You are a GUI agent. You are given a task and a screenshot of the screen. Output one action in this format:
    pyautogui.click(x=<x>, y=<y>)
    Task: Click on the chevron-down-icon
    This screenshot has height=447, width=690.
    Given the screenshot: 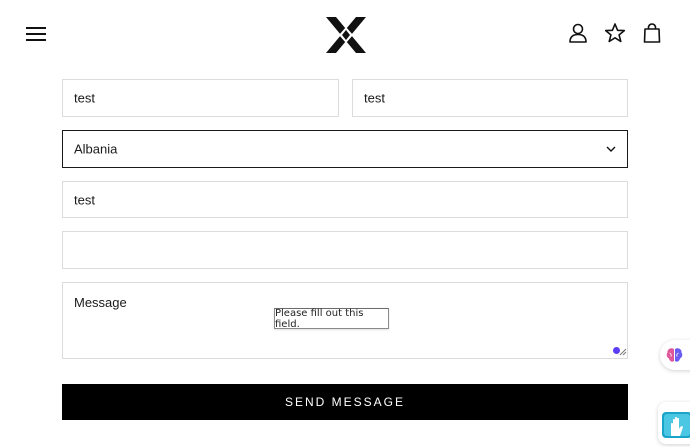 What is the action you would take?
    pyautogui.click(x=611, y=149)
    